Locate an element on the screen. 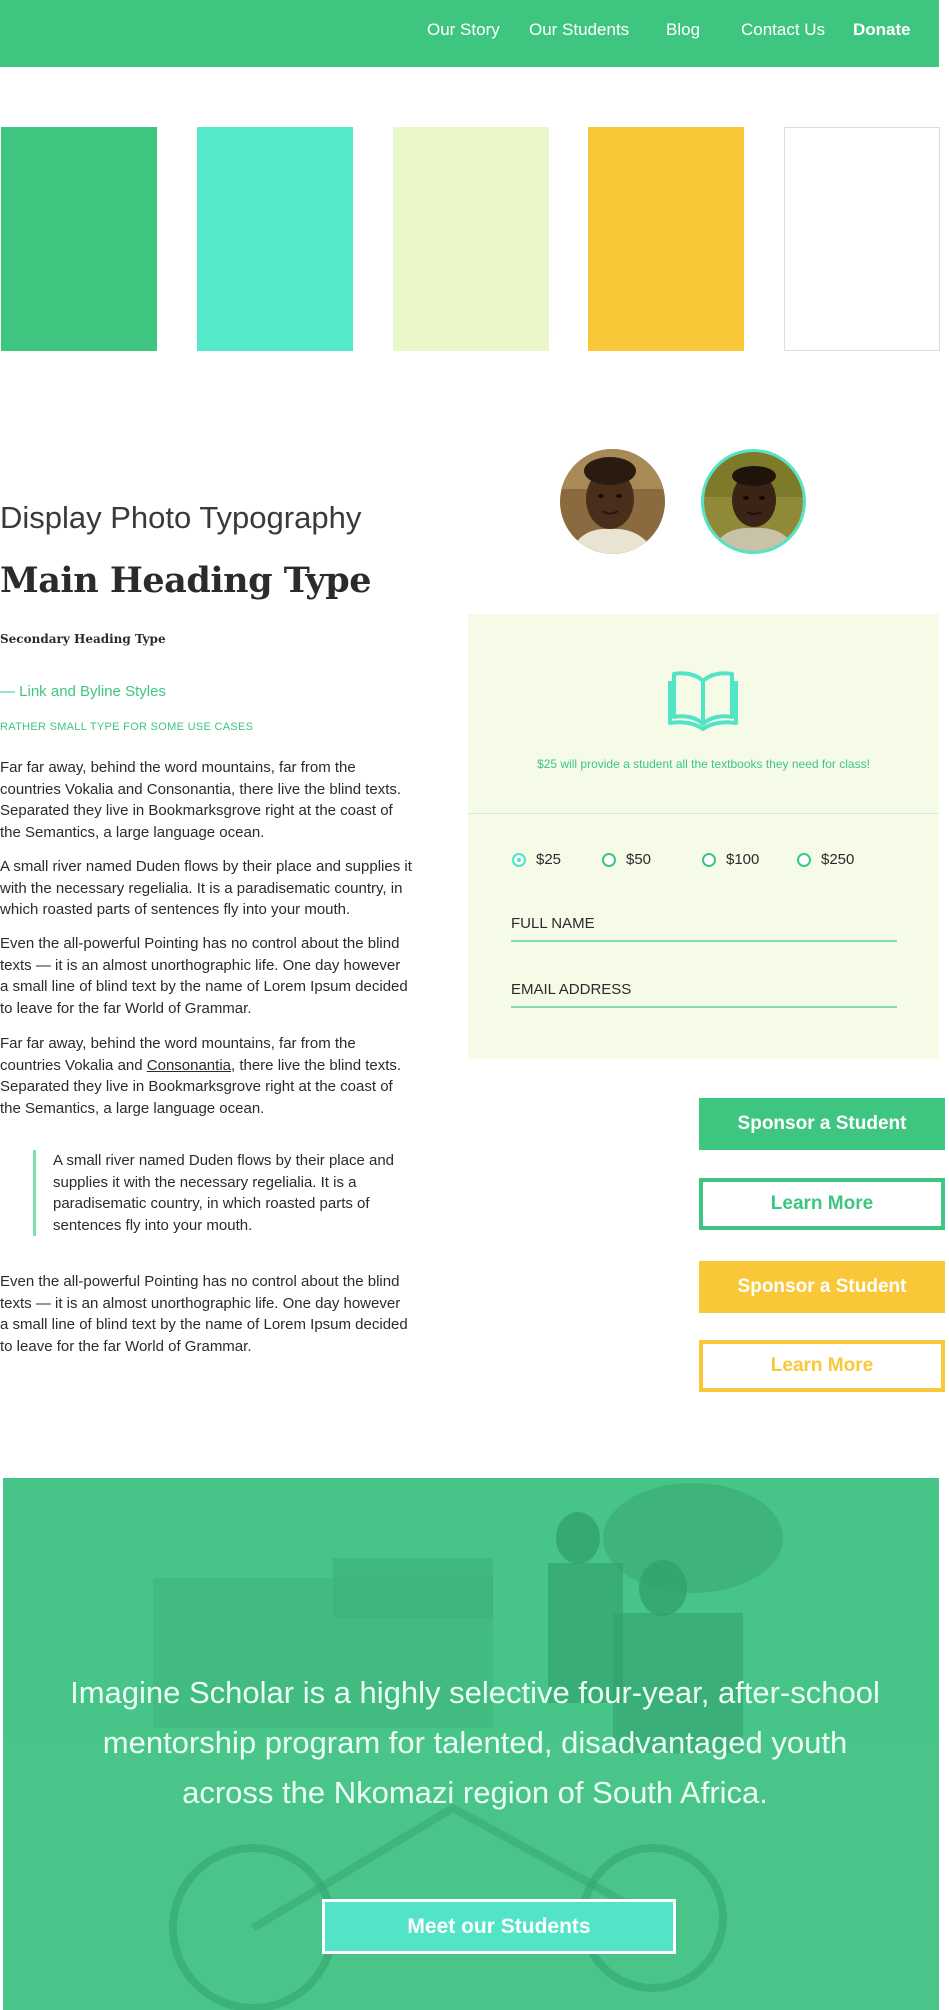 This screenshot has width=949, height=2010. student-avatar-selected is located at coordinates (753, 501).